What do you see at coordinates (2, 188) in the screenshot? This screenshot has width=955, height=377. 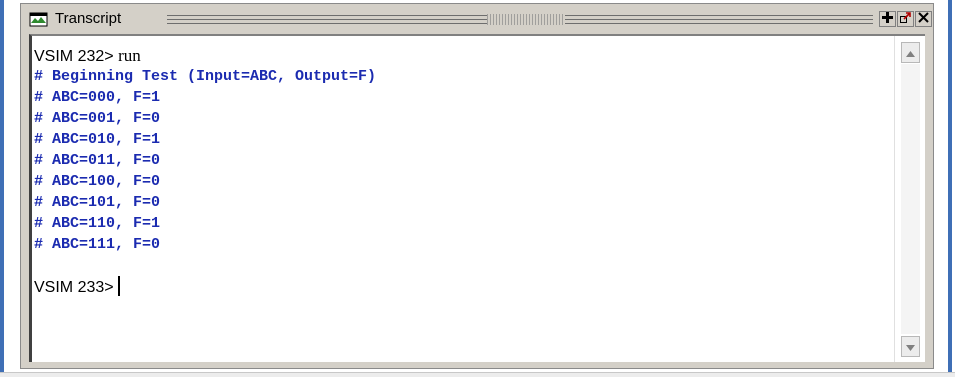 I see `page-frame-left` at bounding box center [2, 188].